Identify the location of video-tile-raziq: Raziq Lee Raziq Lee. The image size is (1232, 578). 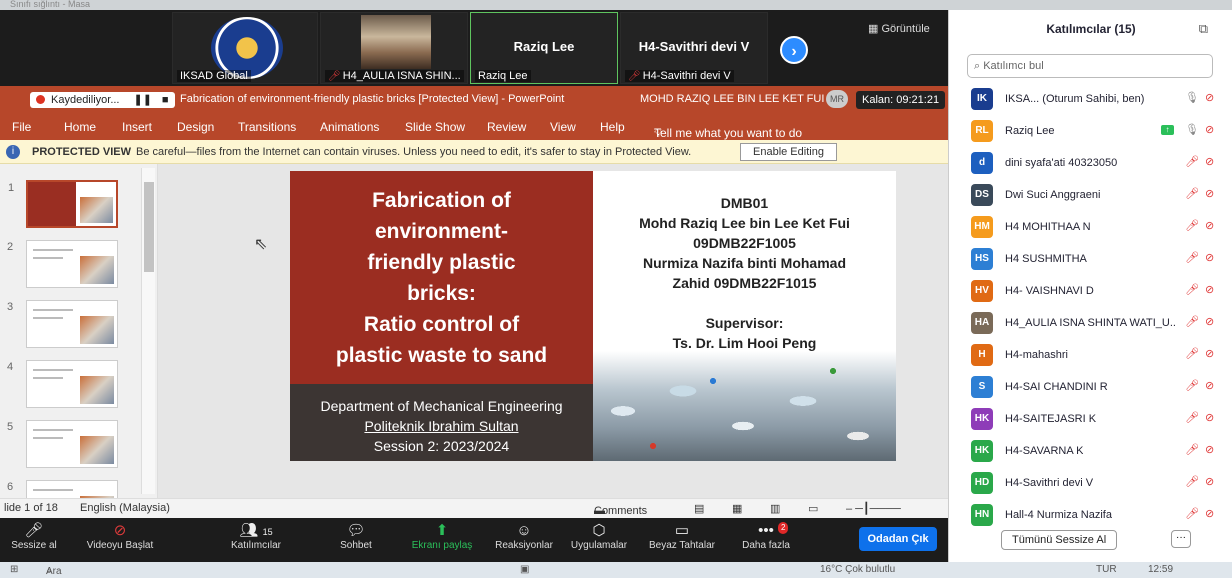
(544, 48).